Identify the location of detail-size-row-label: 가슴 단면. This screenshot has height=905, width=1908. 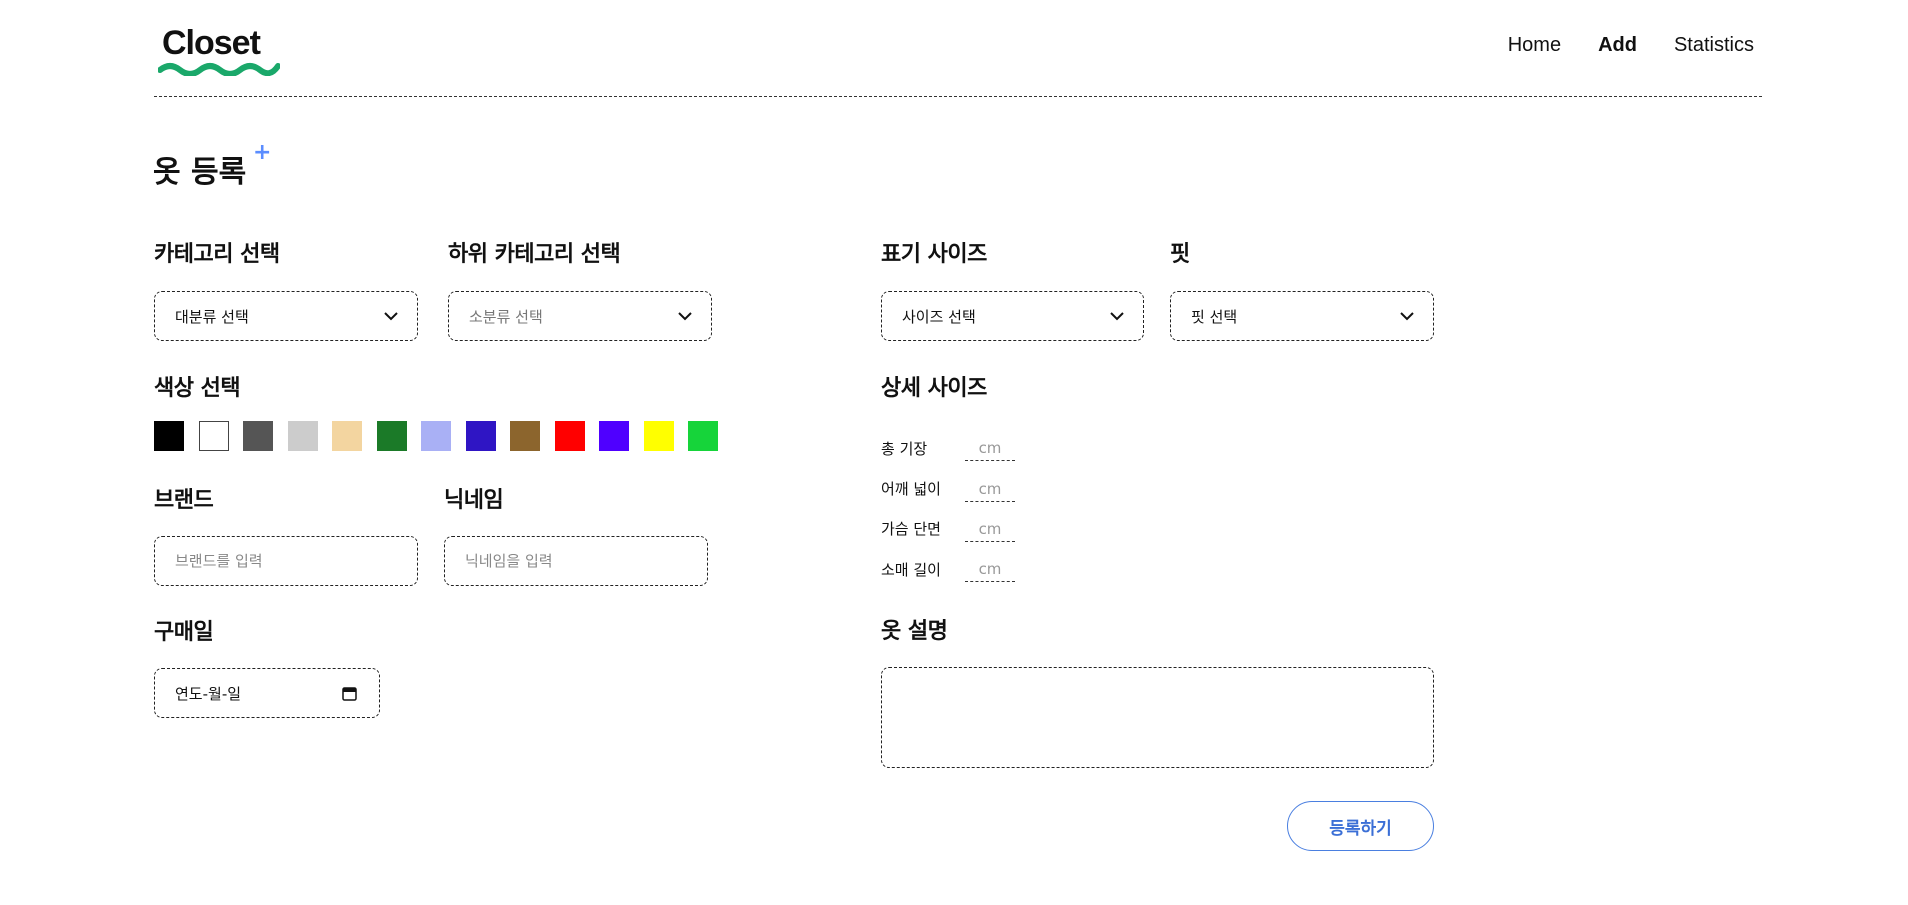
(911, 529).